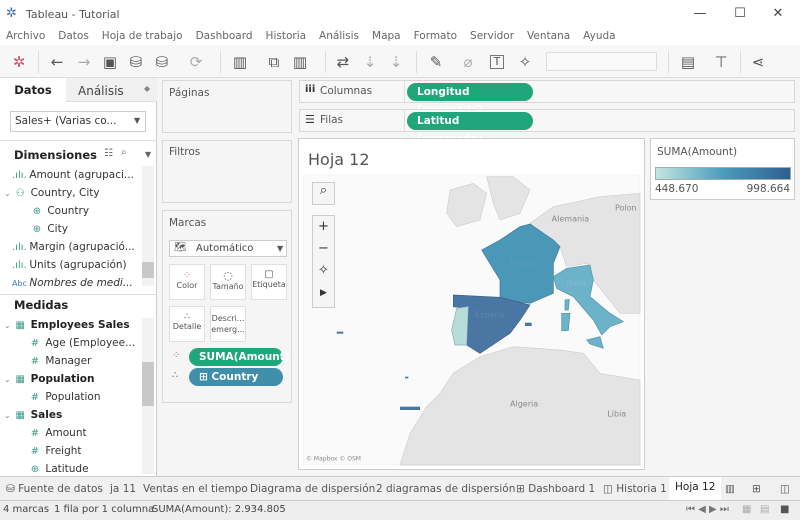  I want to click on tab-dashboard-1: ⊞ Dashboard 1, so click(555, 489).